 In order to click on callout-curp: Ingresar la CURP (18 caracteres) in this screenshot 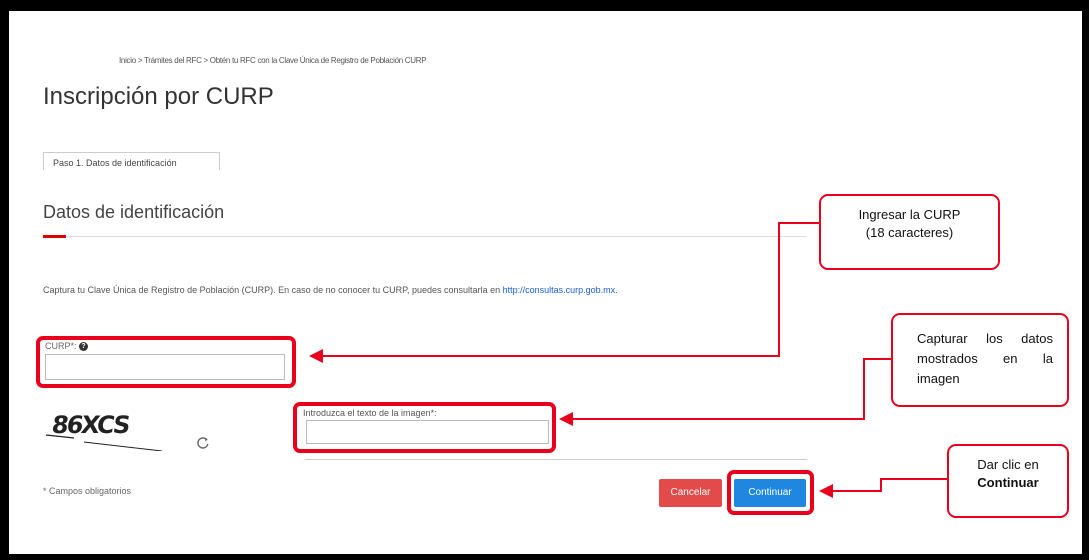, I will do `click(909, 232)`.